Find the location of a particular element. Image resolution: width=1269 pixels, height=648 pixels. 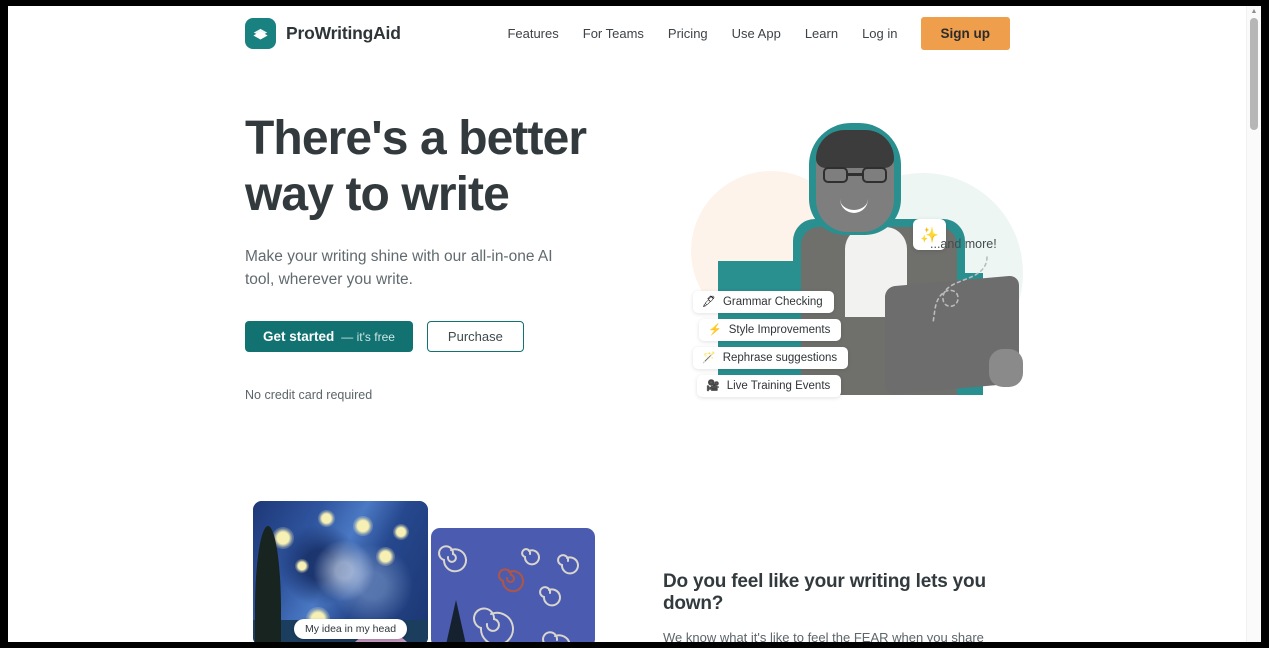

sketch-cypress-tree is located at coordinates (456, 621).